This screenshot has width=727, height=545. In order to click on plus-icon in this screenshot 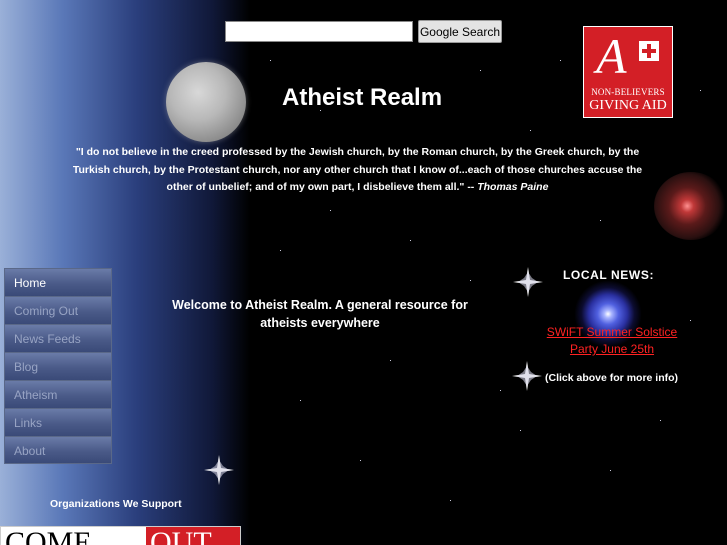, I will do `click(649, 51)`.